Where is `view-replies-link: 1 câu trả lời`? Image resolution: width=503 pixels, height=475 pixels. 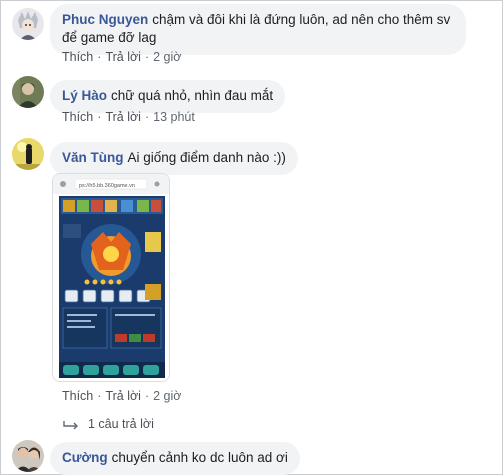 view-replies-link: 1 câu trả lời is located at coordinates (108, 424).